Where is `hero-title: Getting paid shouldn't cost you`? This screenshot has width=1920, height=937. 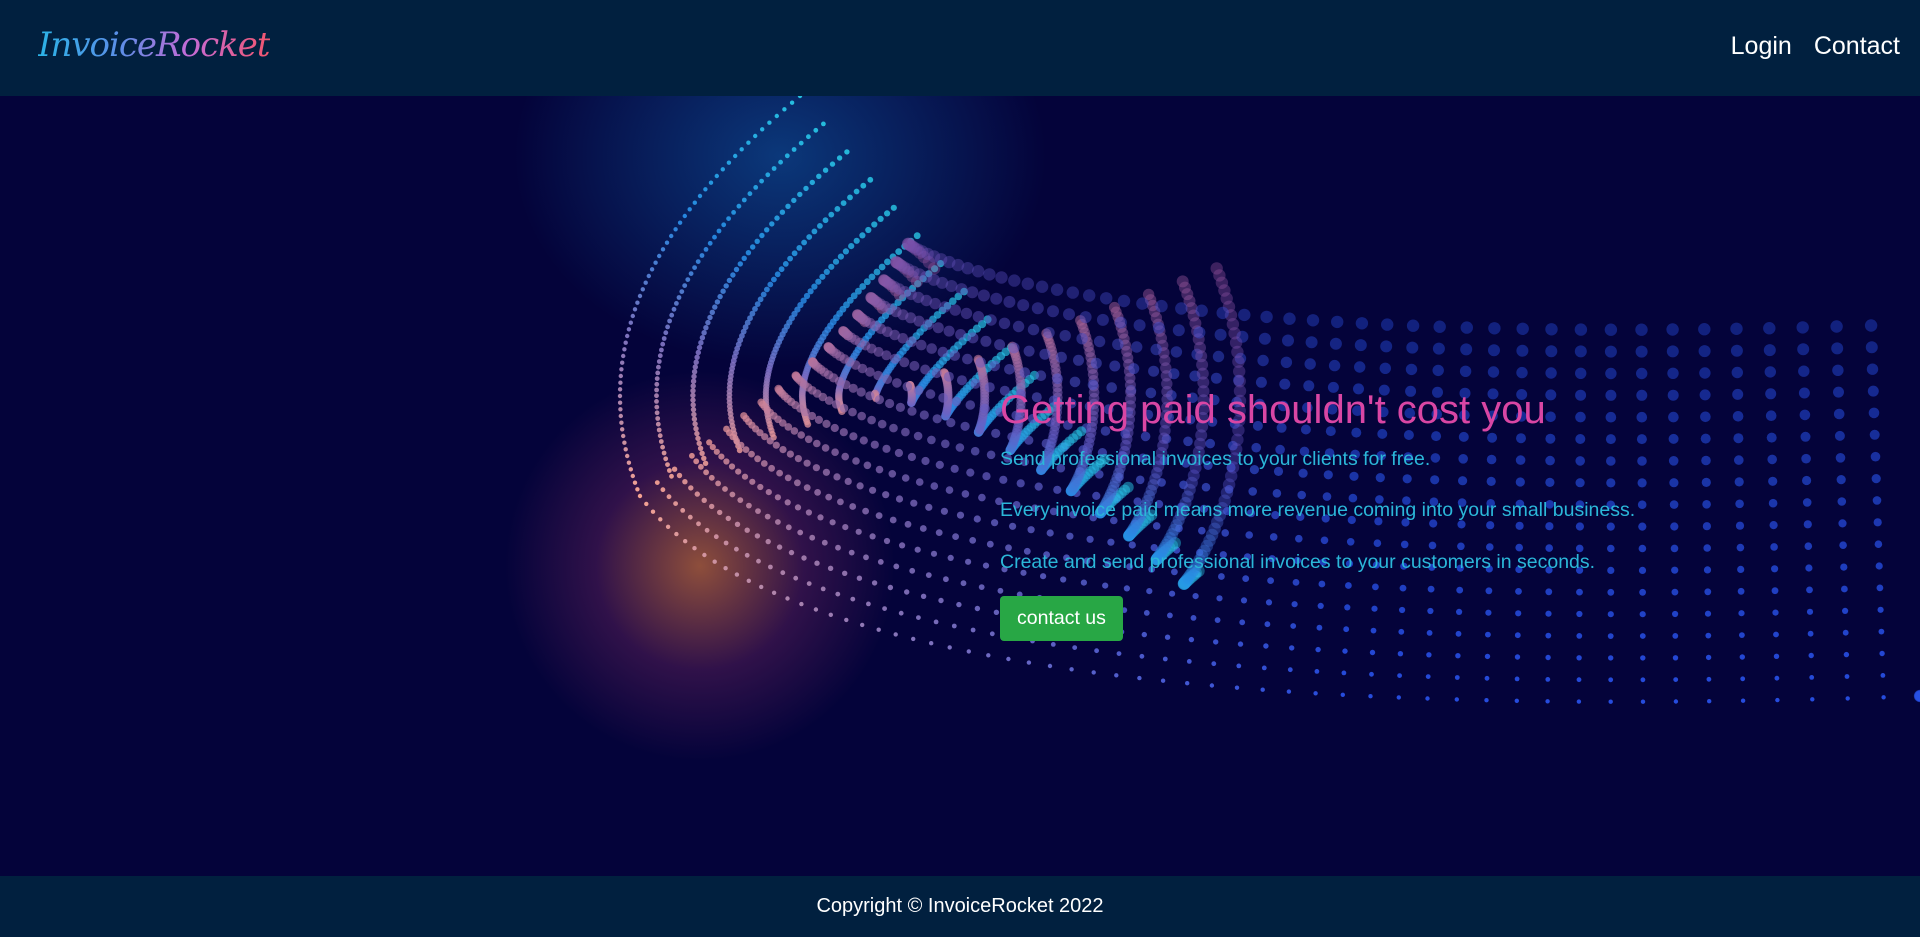 hero-title: Getting paid shouldn't cost you is located at coordinates (1273, 410).